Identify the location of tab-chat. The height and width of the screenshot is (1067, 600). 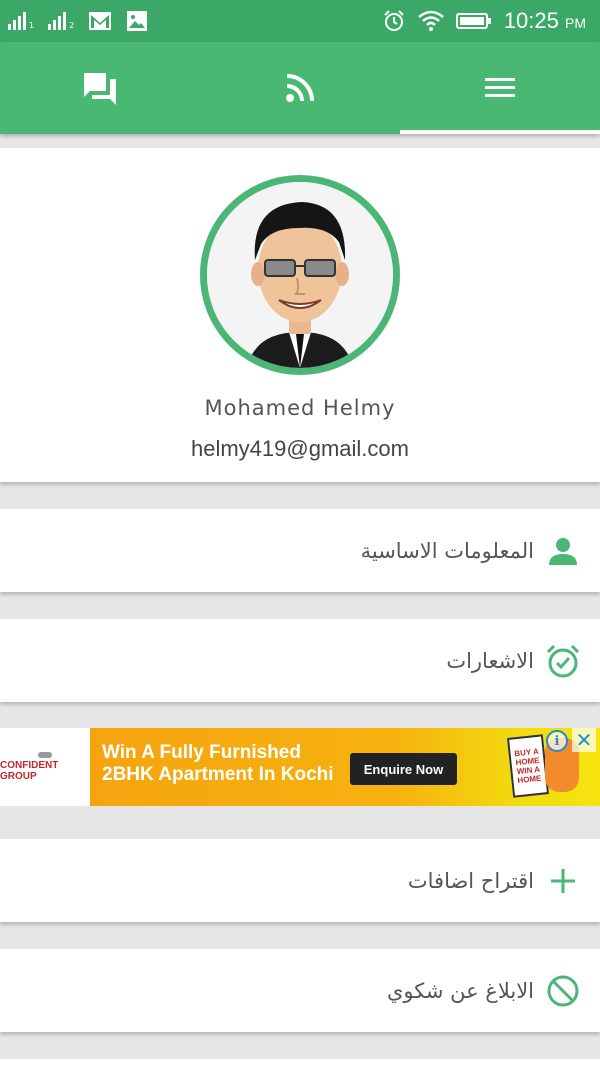
(100, 88).